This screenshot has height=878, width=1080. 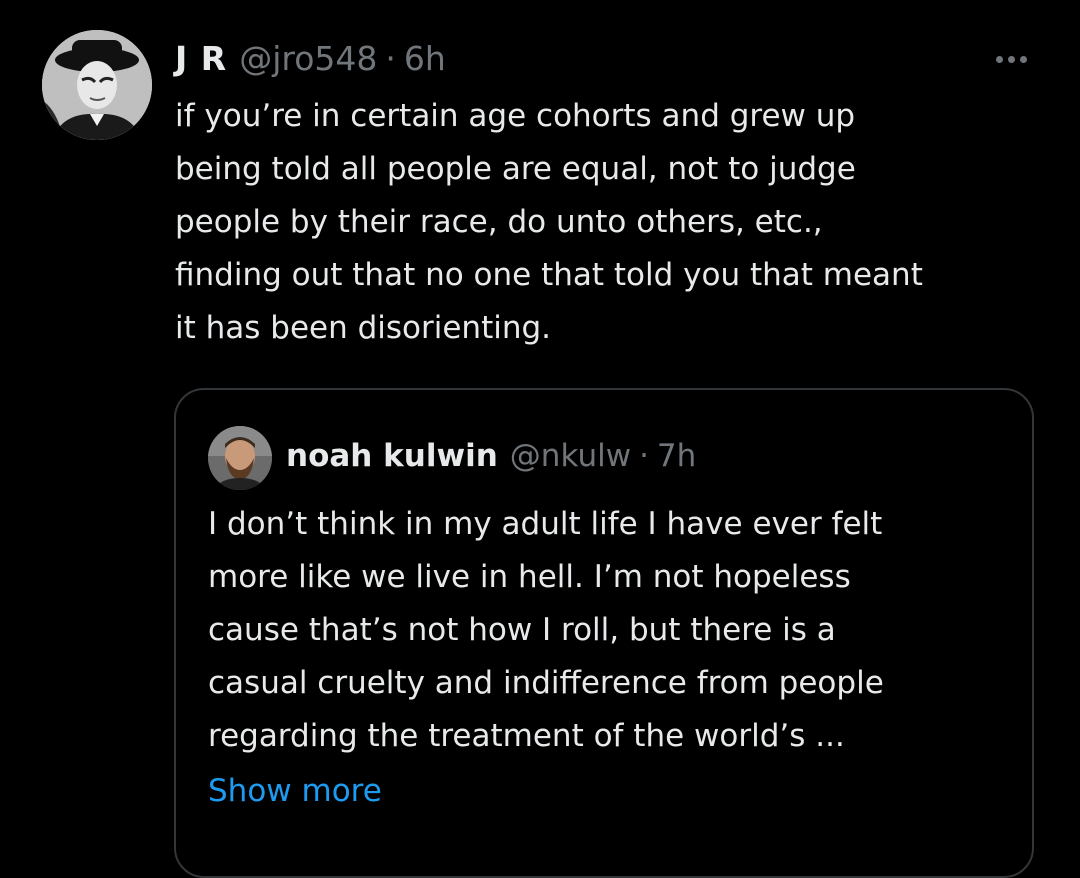 I want to click on quoted-author-avatar, so click(x=240, y=458).